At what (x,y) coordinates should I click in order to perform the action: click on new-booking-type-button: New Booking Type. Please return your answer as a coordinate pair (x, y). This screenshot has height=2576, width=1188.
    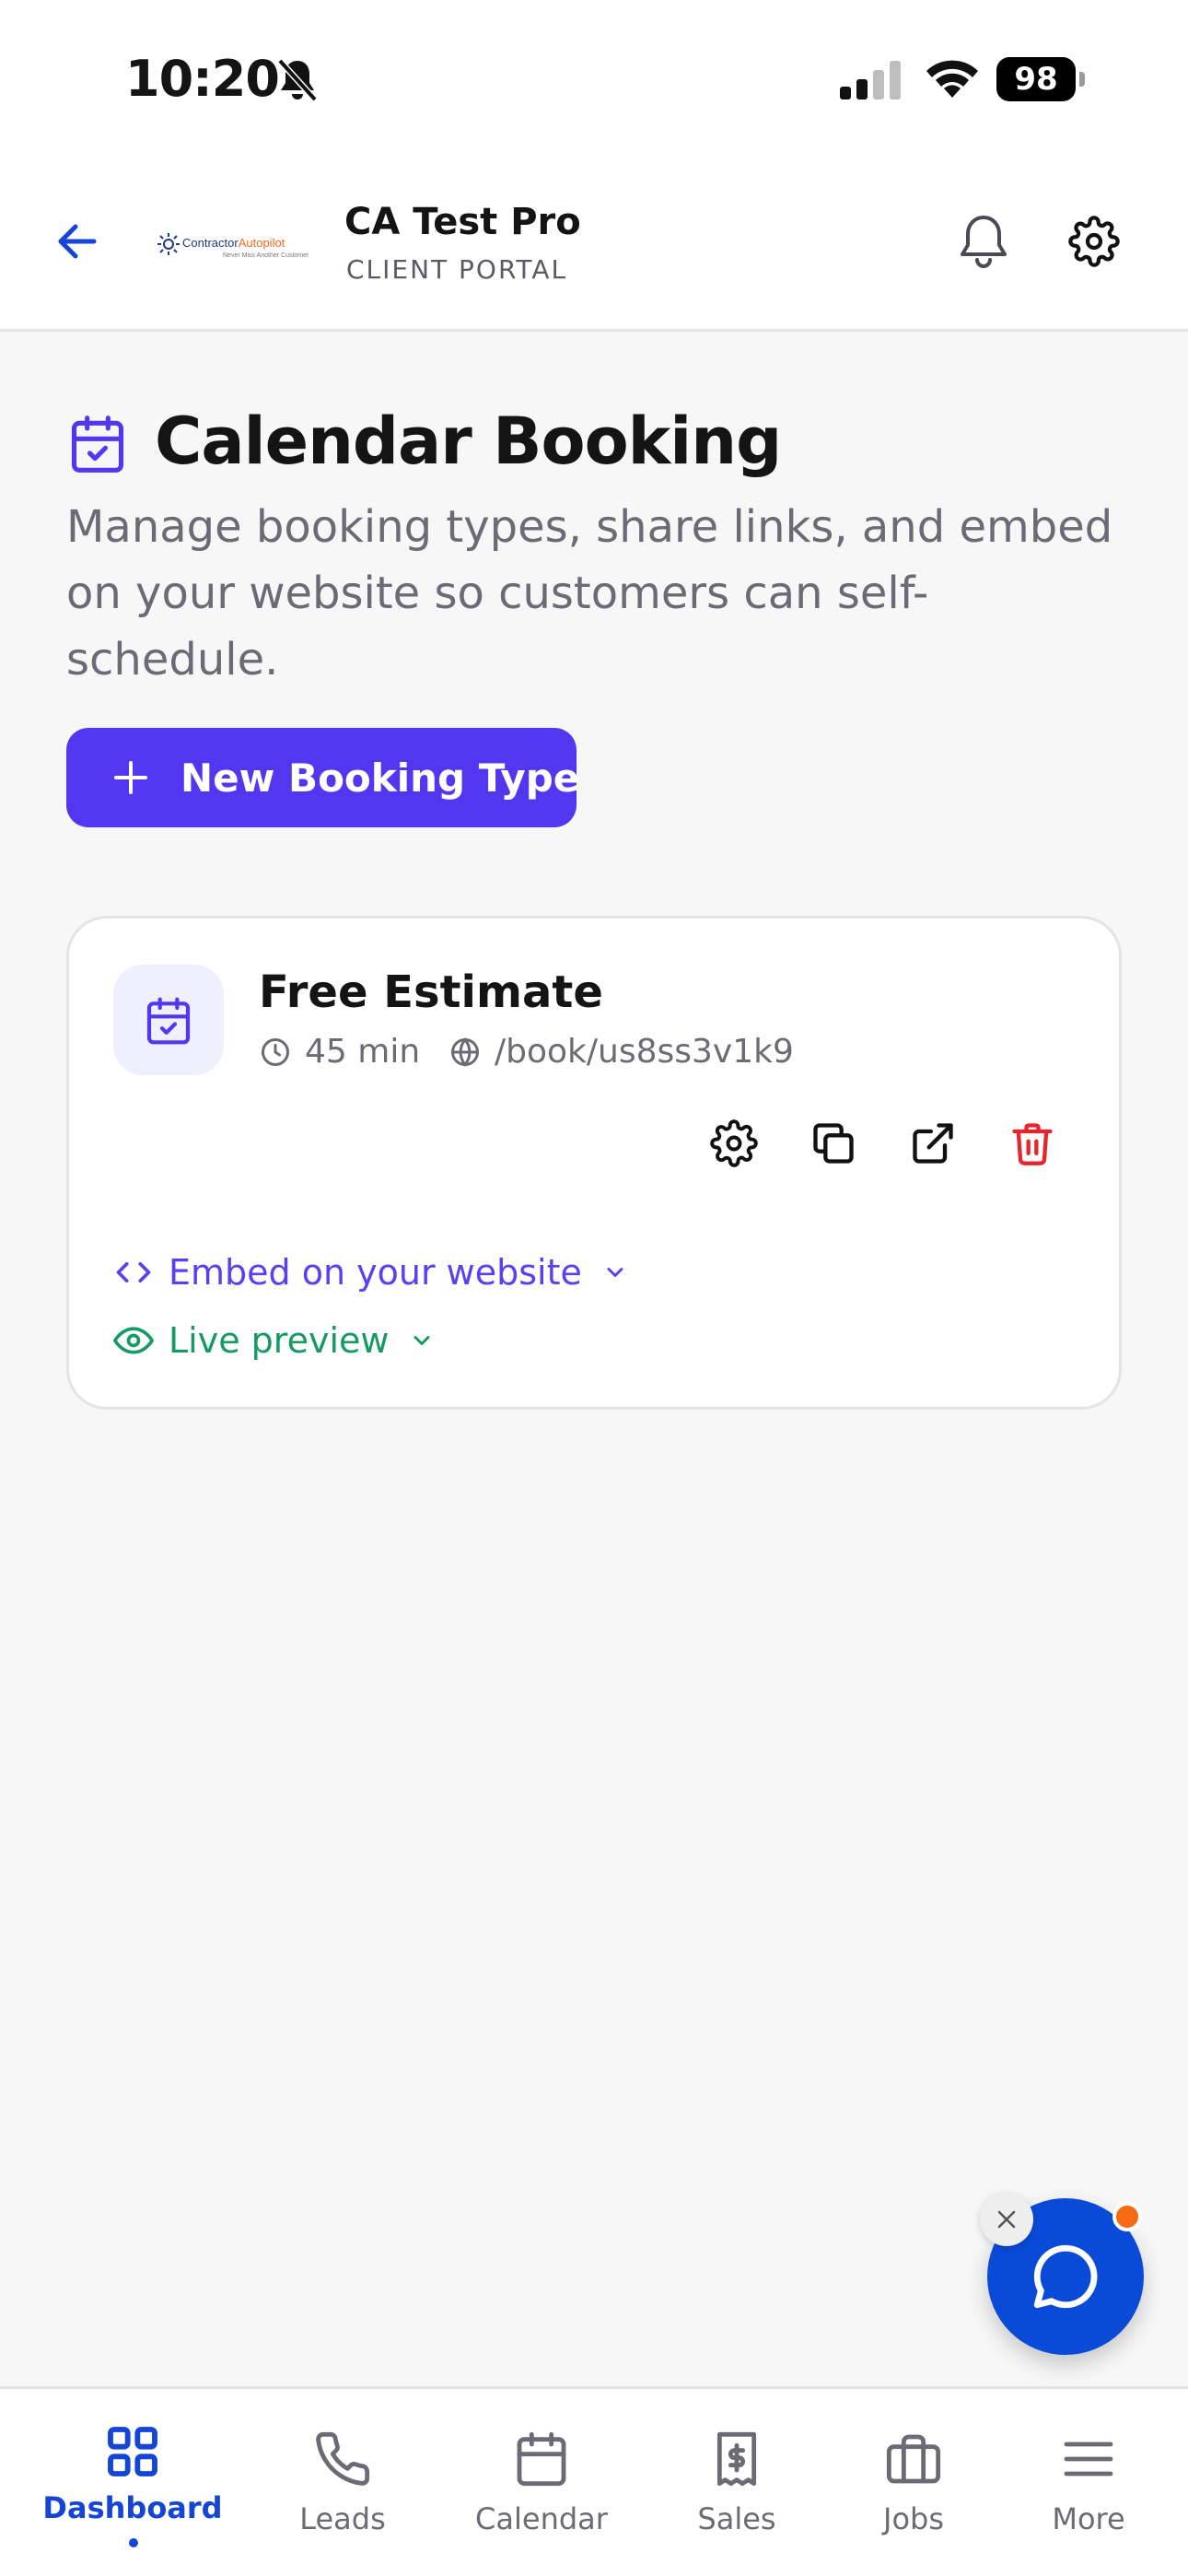
    Looking at the image, I should click on (323, 777).